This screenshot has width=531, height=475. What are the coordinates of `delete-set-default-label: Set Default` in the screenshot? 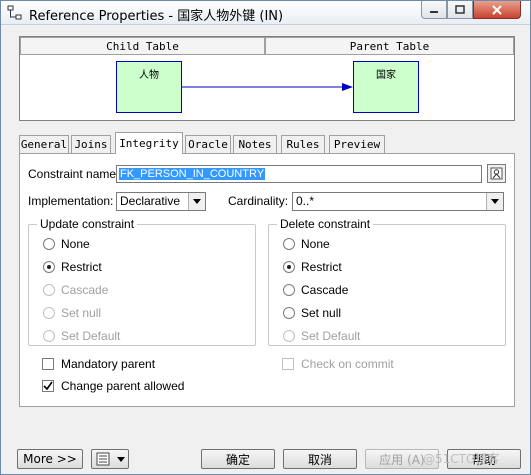 It's located at (331, 336).